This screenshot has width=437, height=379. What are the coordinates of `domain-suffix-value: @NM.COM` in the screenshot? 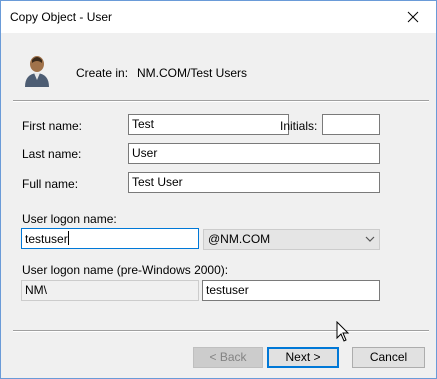 It's located at (239, 239).